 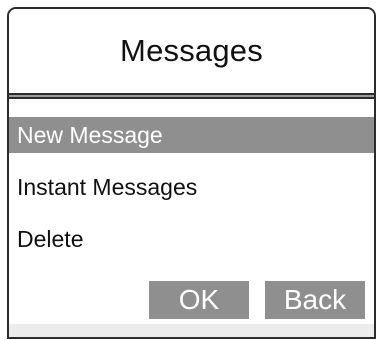 What do you see at coordinates (191, 96) in the screenshot?
I see `title-divider` at bounding box center [191, 96].